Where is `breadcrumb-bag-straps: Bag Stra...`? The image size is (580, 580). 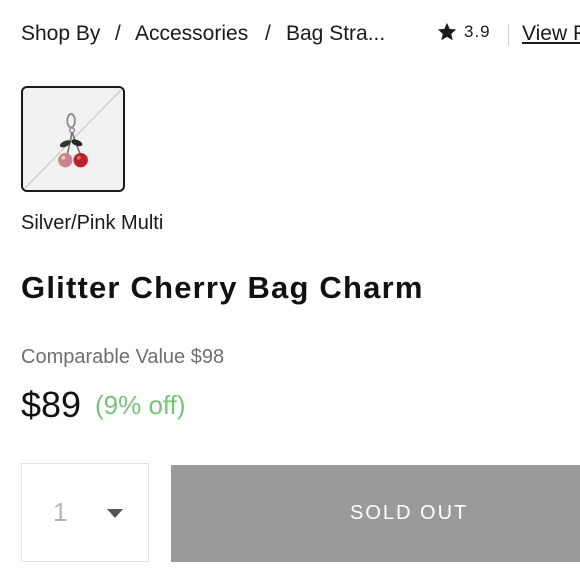
breadcrumb-bag-straps: Bag Stra... is located at coordinates (335, 34).